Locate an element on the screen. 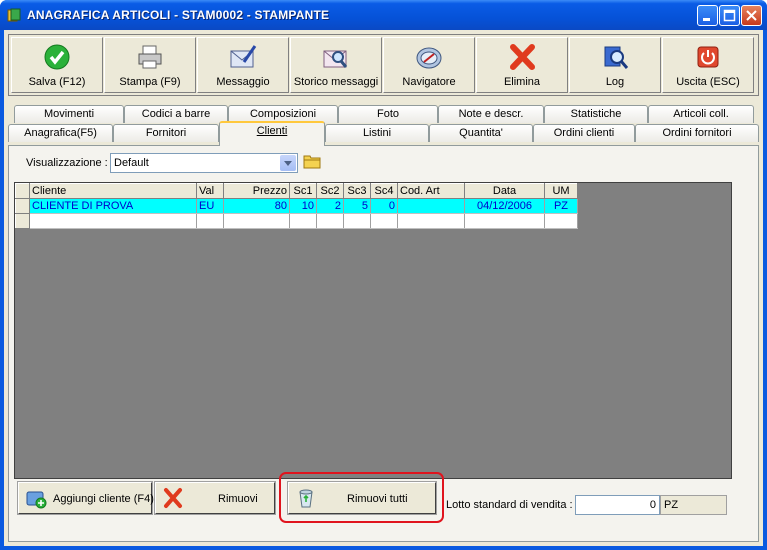  row-indicator-header is located at coordinates (22, 191).